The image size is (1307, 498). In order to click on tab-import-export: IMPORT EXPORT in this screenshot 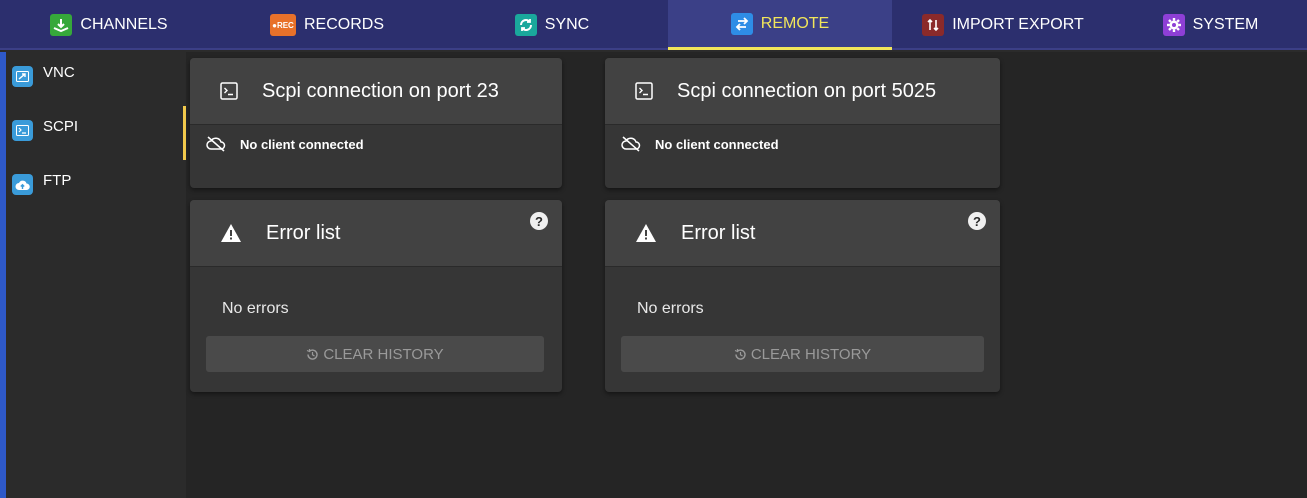, I will do `click(1003, 25)`.